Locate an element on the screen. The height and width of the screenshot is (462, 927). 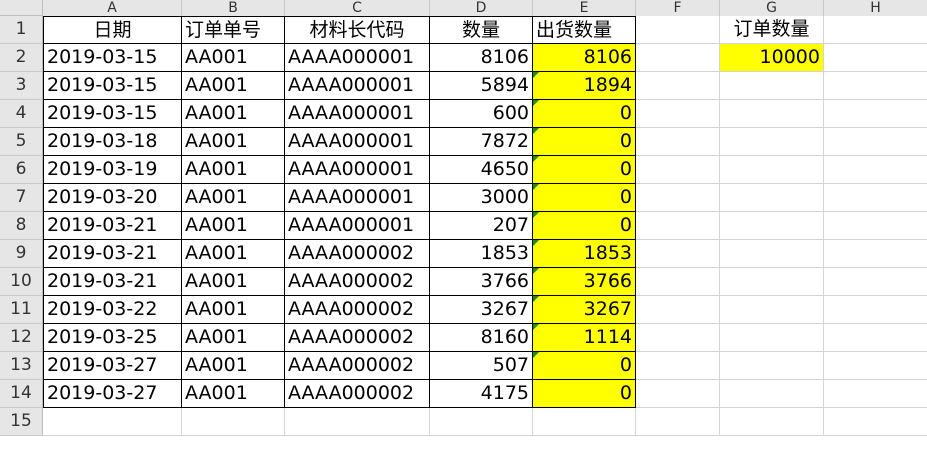
date-cell: 2019-03-19 is located at coordinates (112, 170).